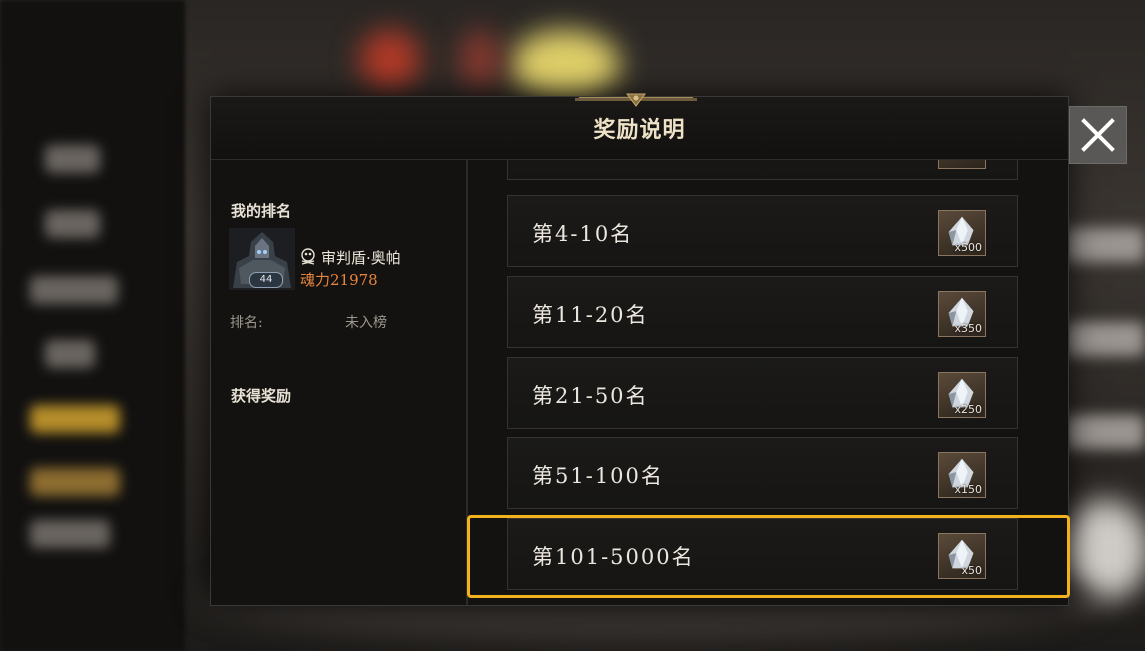 Image resolution: width=1145 pixels, height=651 pixels. I want to click on panel-title-text: 奖励说明, so click(639, 130).